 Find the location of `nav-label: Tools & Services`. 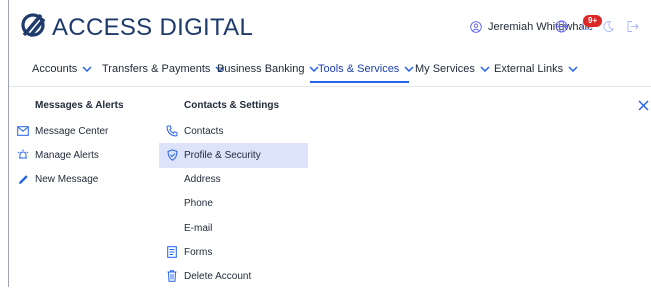

nav-label: Tools & Services is located at coordinates (359, 69).